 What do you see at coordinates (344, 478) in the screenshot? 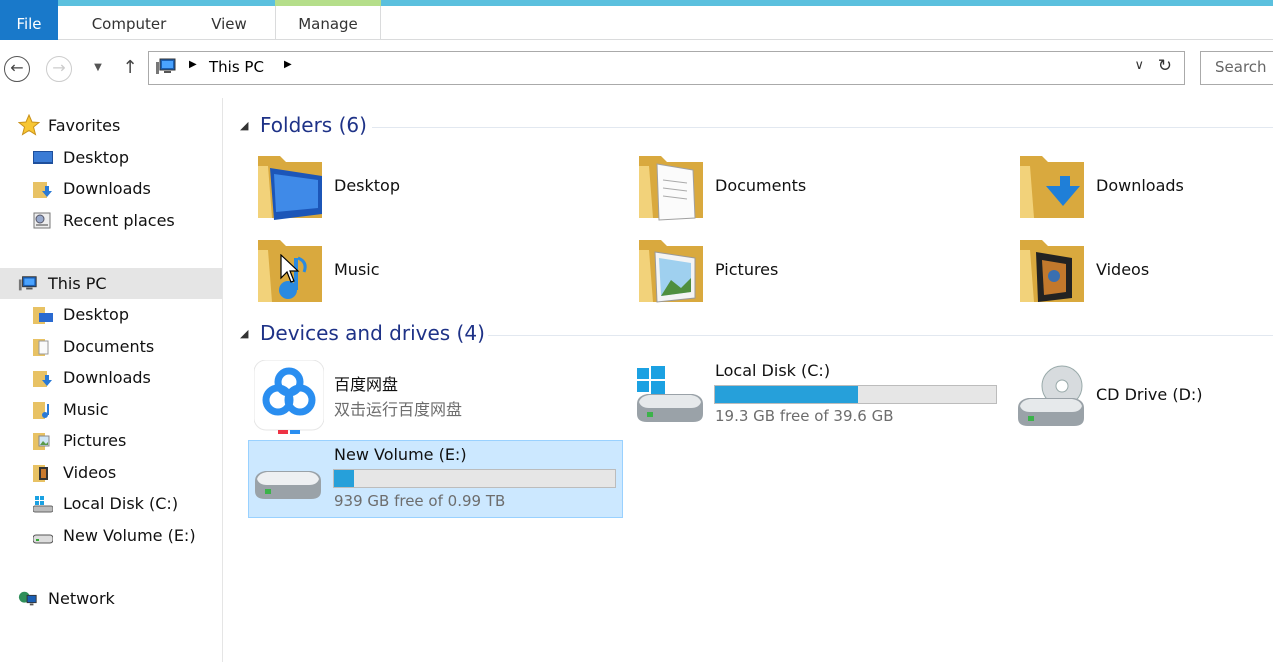
I see `drive-usage-fill-e` at bounding box center [344, 478].